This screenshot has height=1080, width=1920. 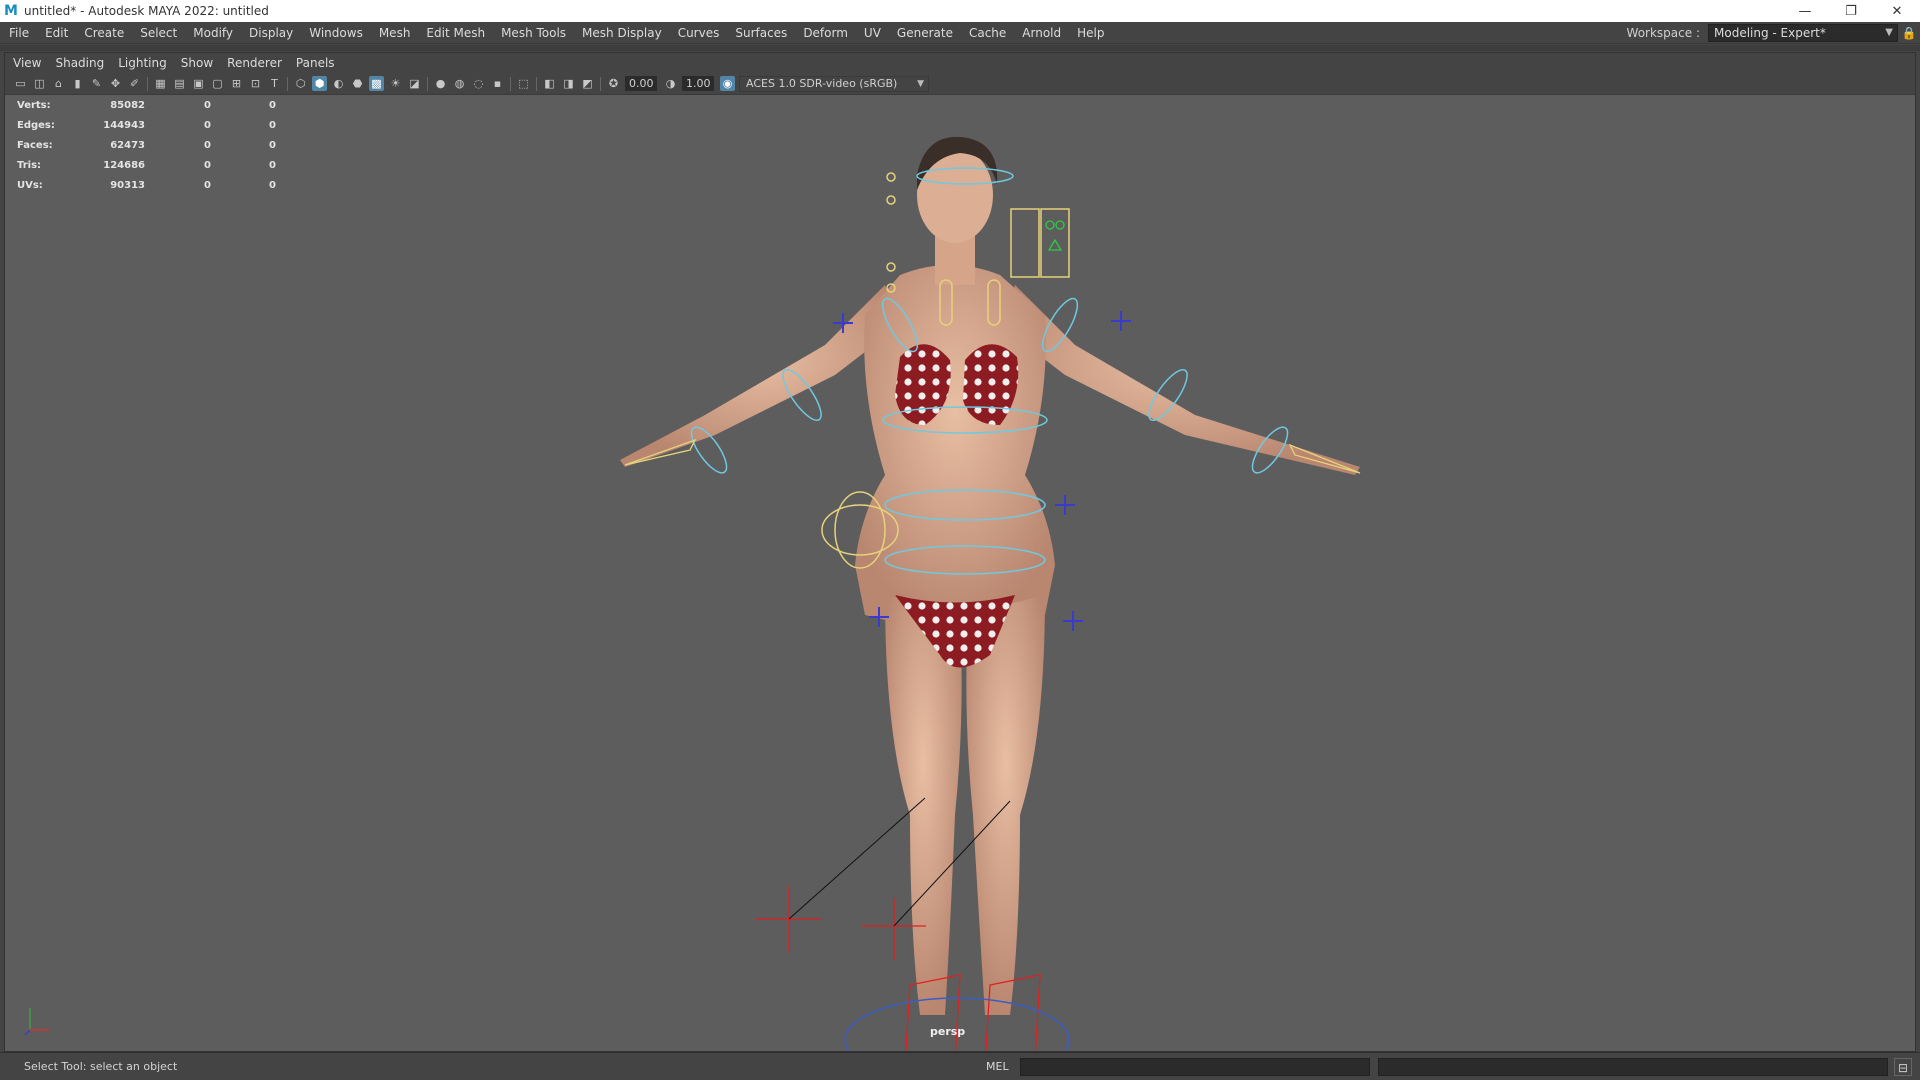 I want to click on shelf-divider, so click(x=960, y=48).